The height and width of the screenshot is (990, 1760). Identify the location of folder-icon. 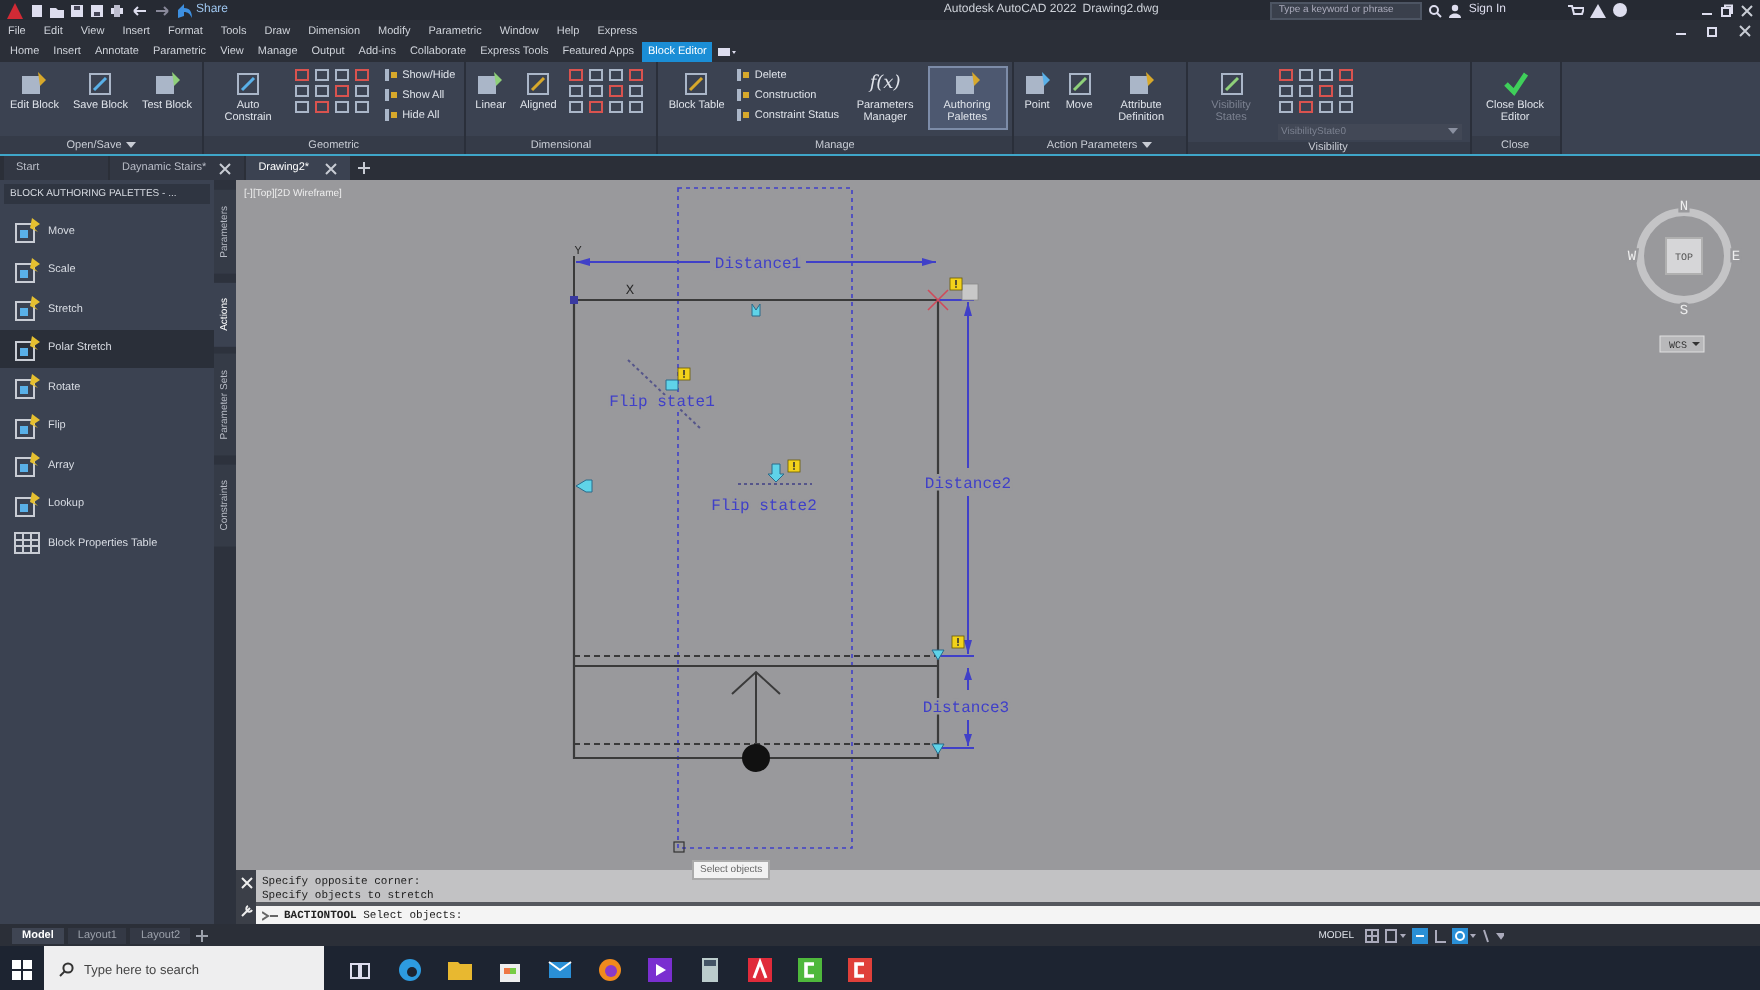
(459, 970).